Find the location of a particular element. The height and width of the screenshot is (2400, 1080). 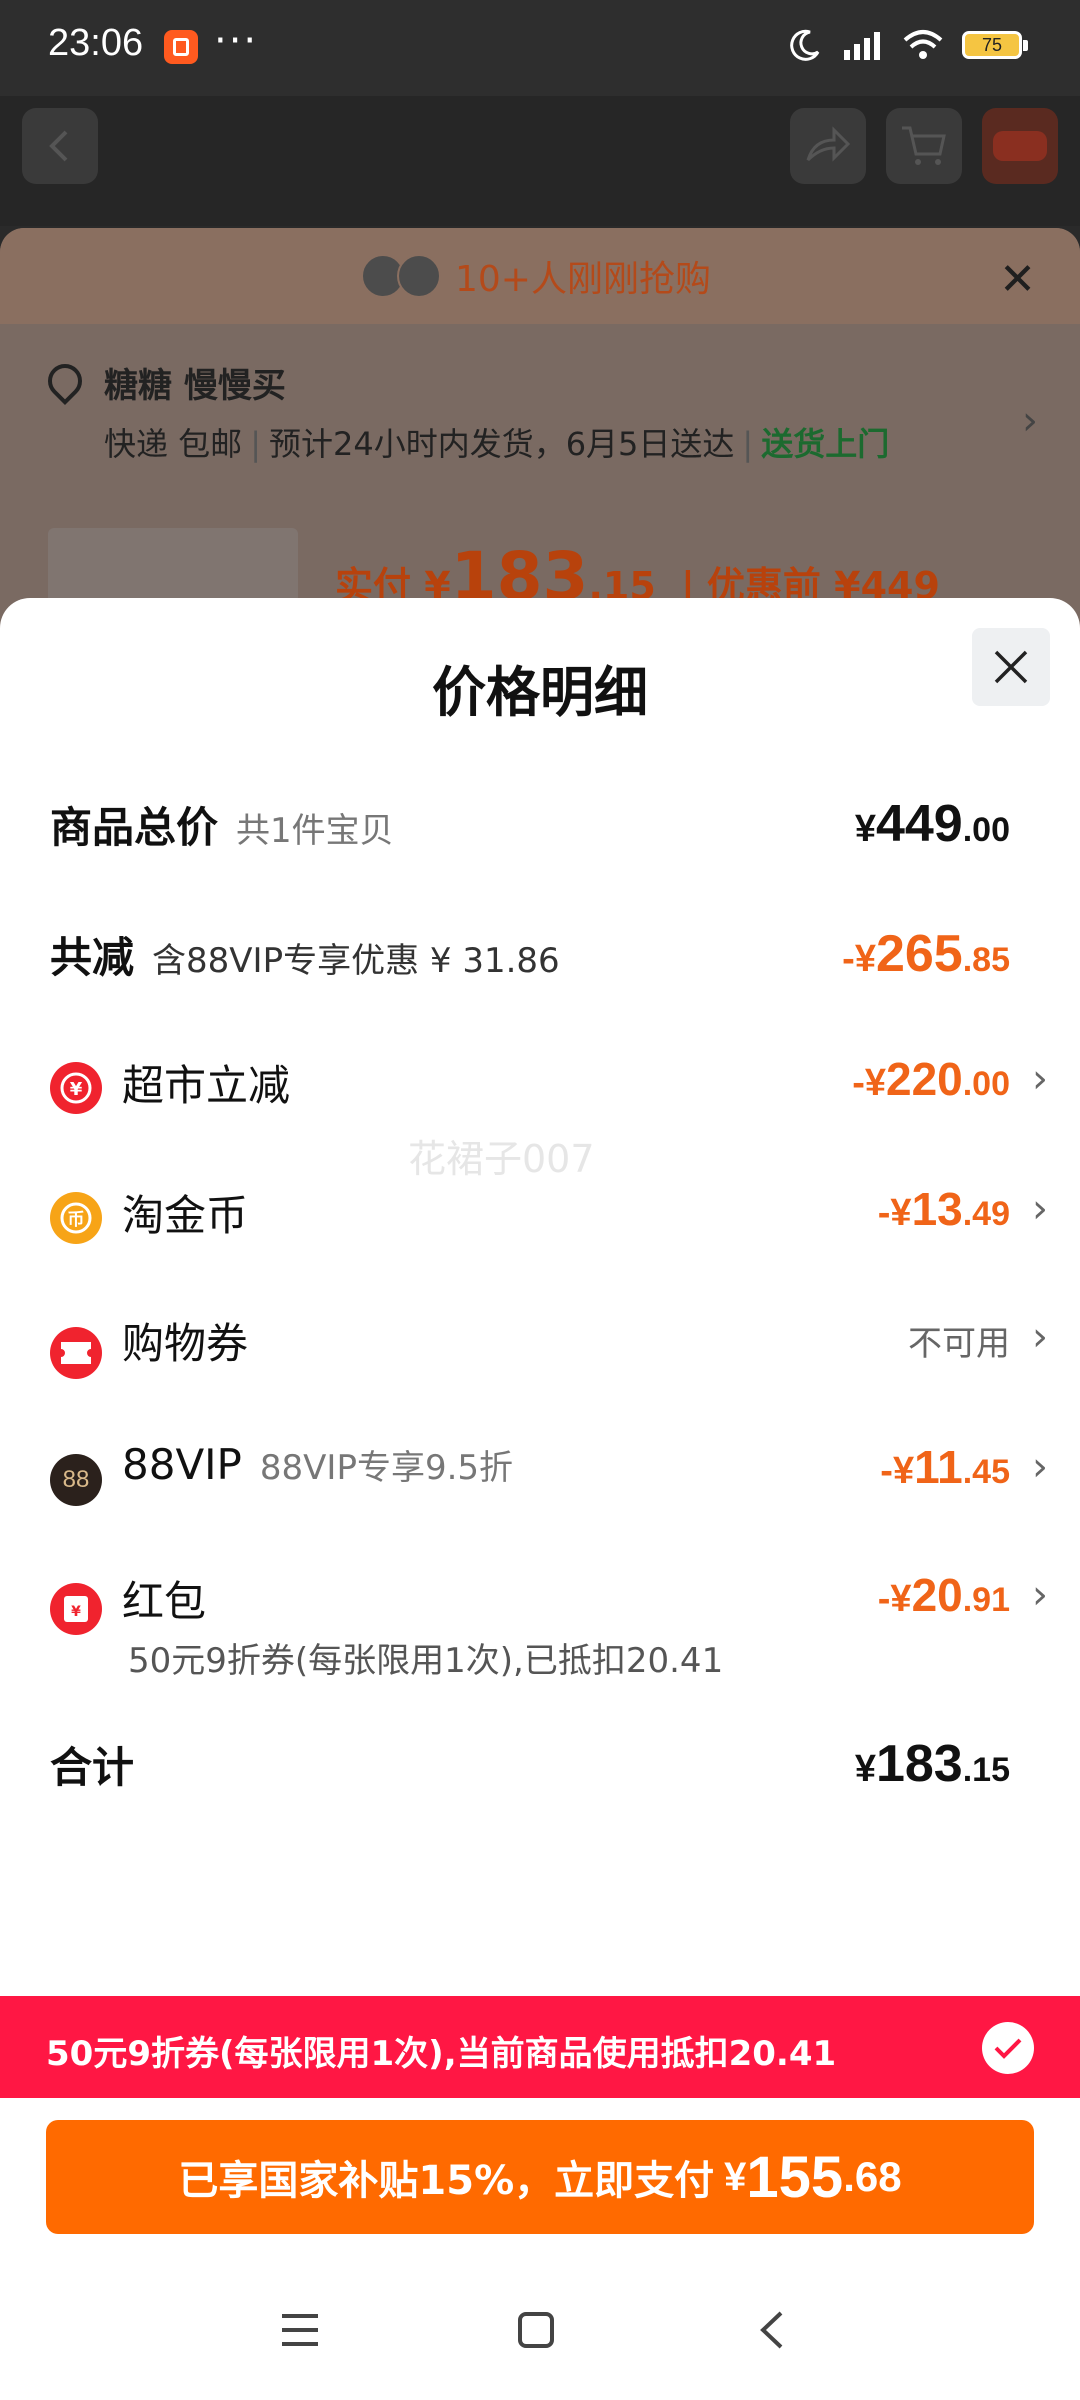

signal-icon is located at coordinates (862, 46).